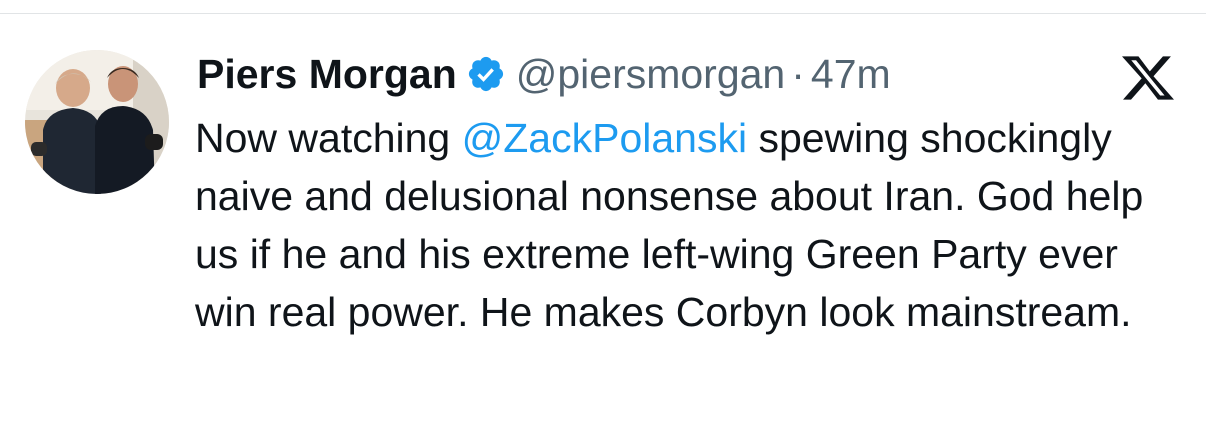 This screenshot has height=439, width=1206. What do you see at coordinates (604, 138) in the screenshot?
I see `mention-link: @ZackPolanski` at bounding box center [604, 138].